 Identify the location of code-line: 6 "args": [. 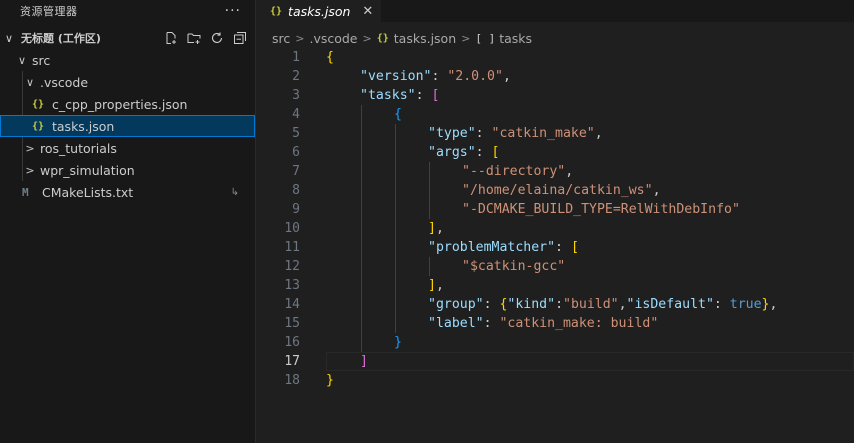
(555, 152).